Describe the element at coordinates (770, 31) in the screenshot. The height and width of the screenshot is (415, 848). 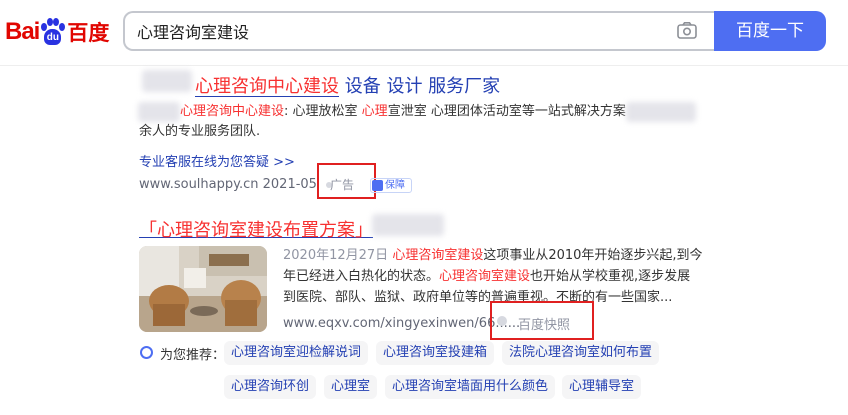
I see `search-button: 百度一下` at that location.